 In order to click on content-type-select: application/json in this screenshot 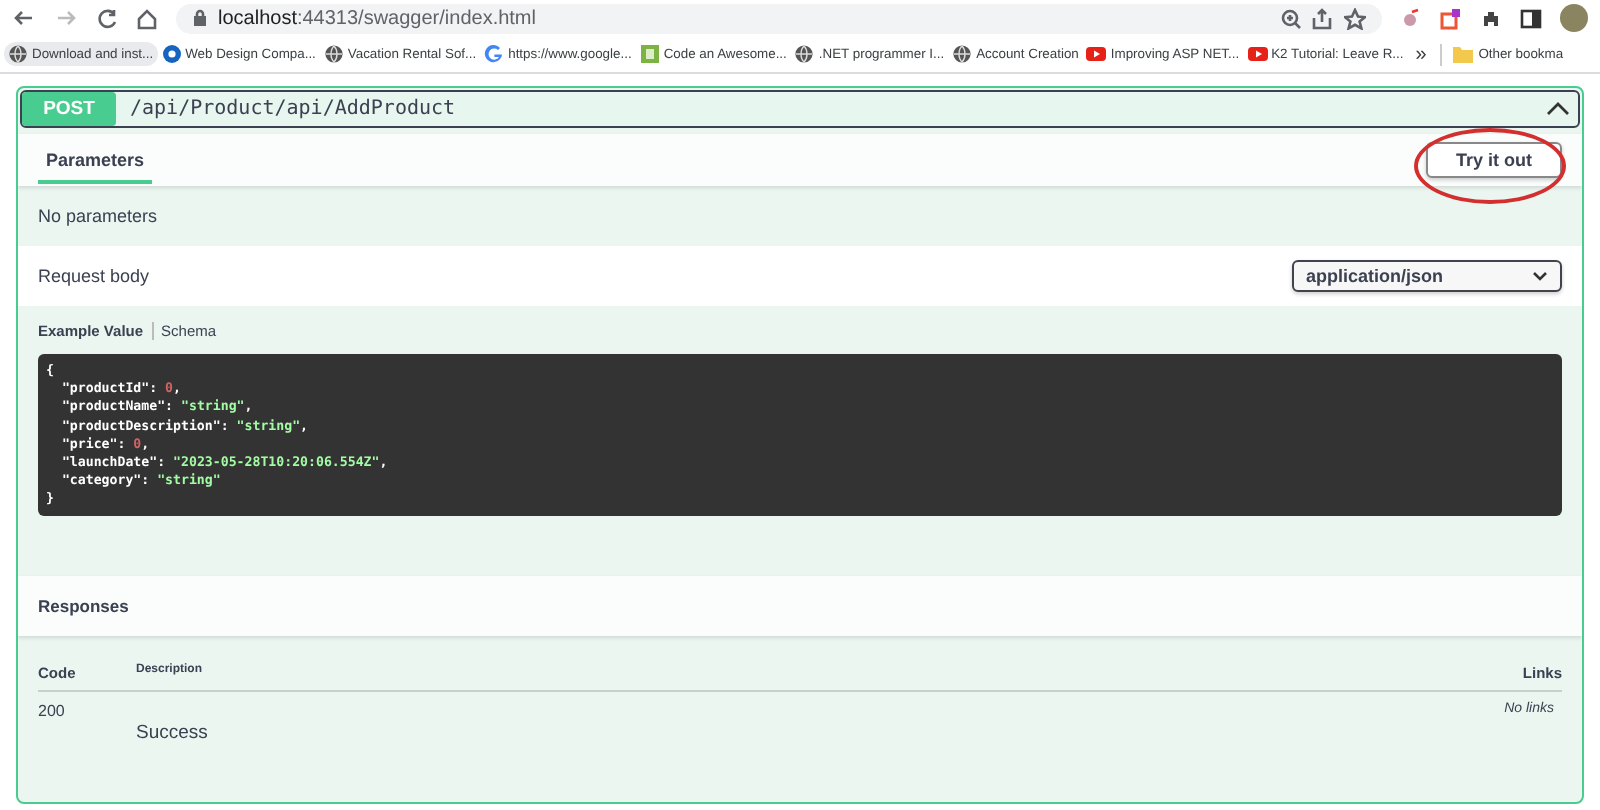, I will do `click(1427, 276)`.